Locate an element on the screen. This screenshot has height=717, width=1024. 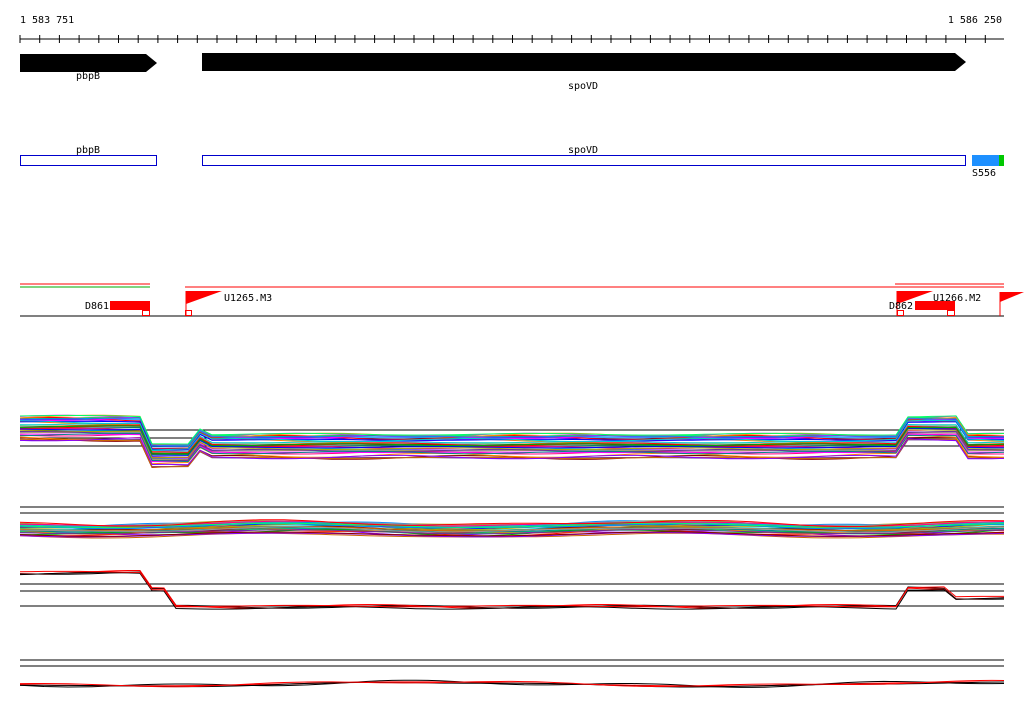
feature-label-U1265: U1265.M3 is located at coordinates (248, 298).